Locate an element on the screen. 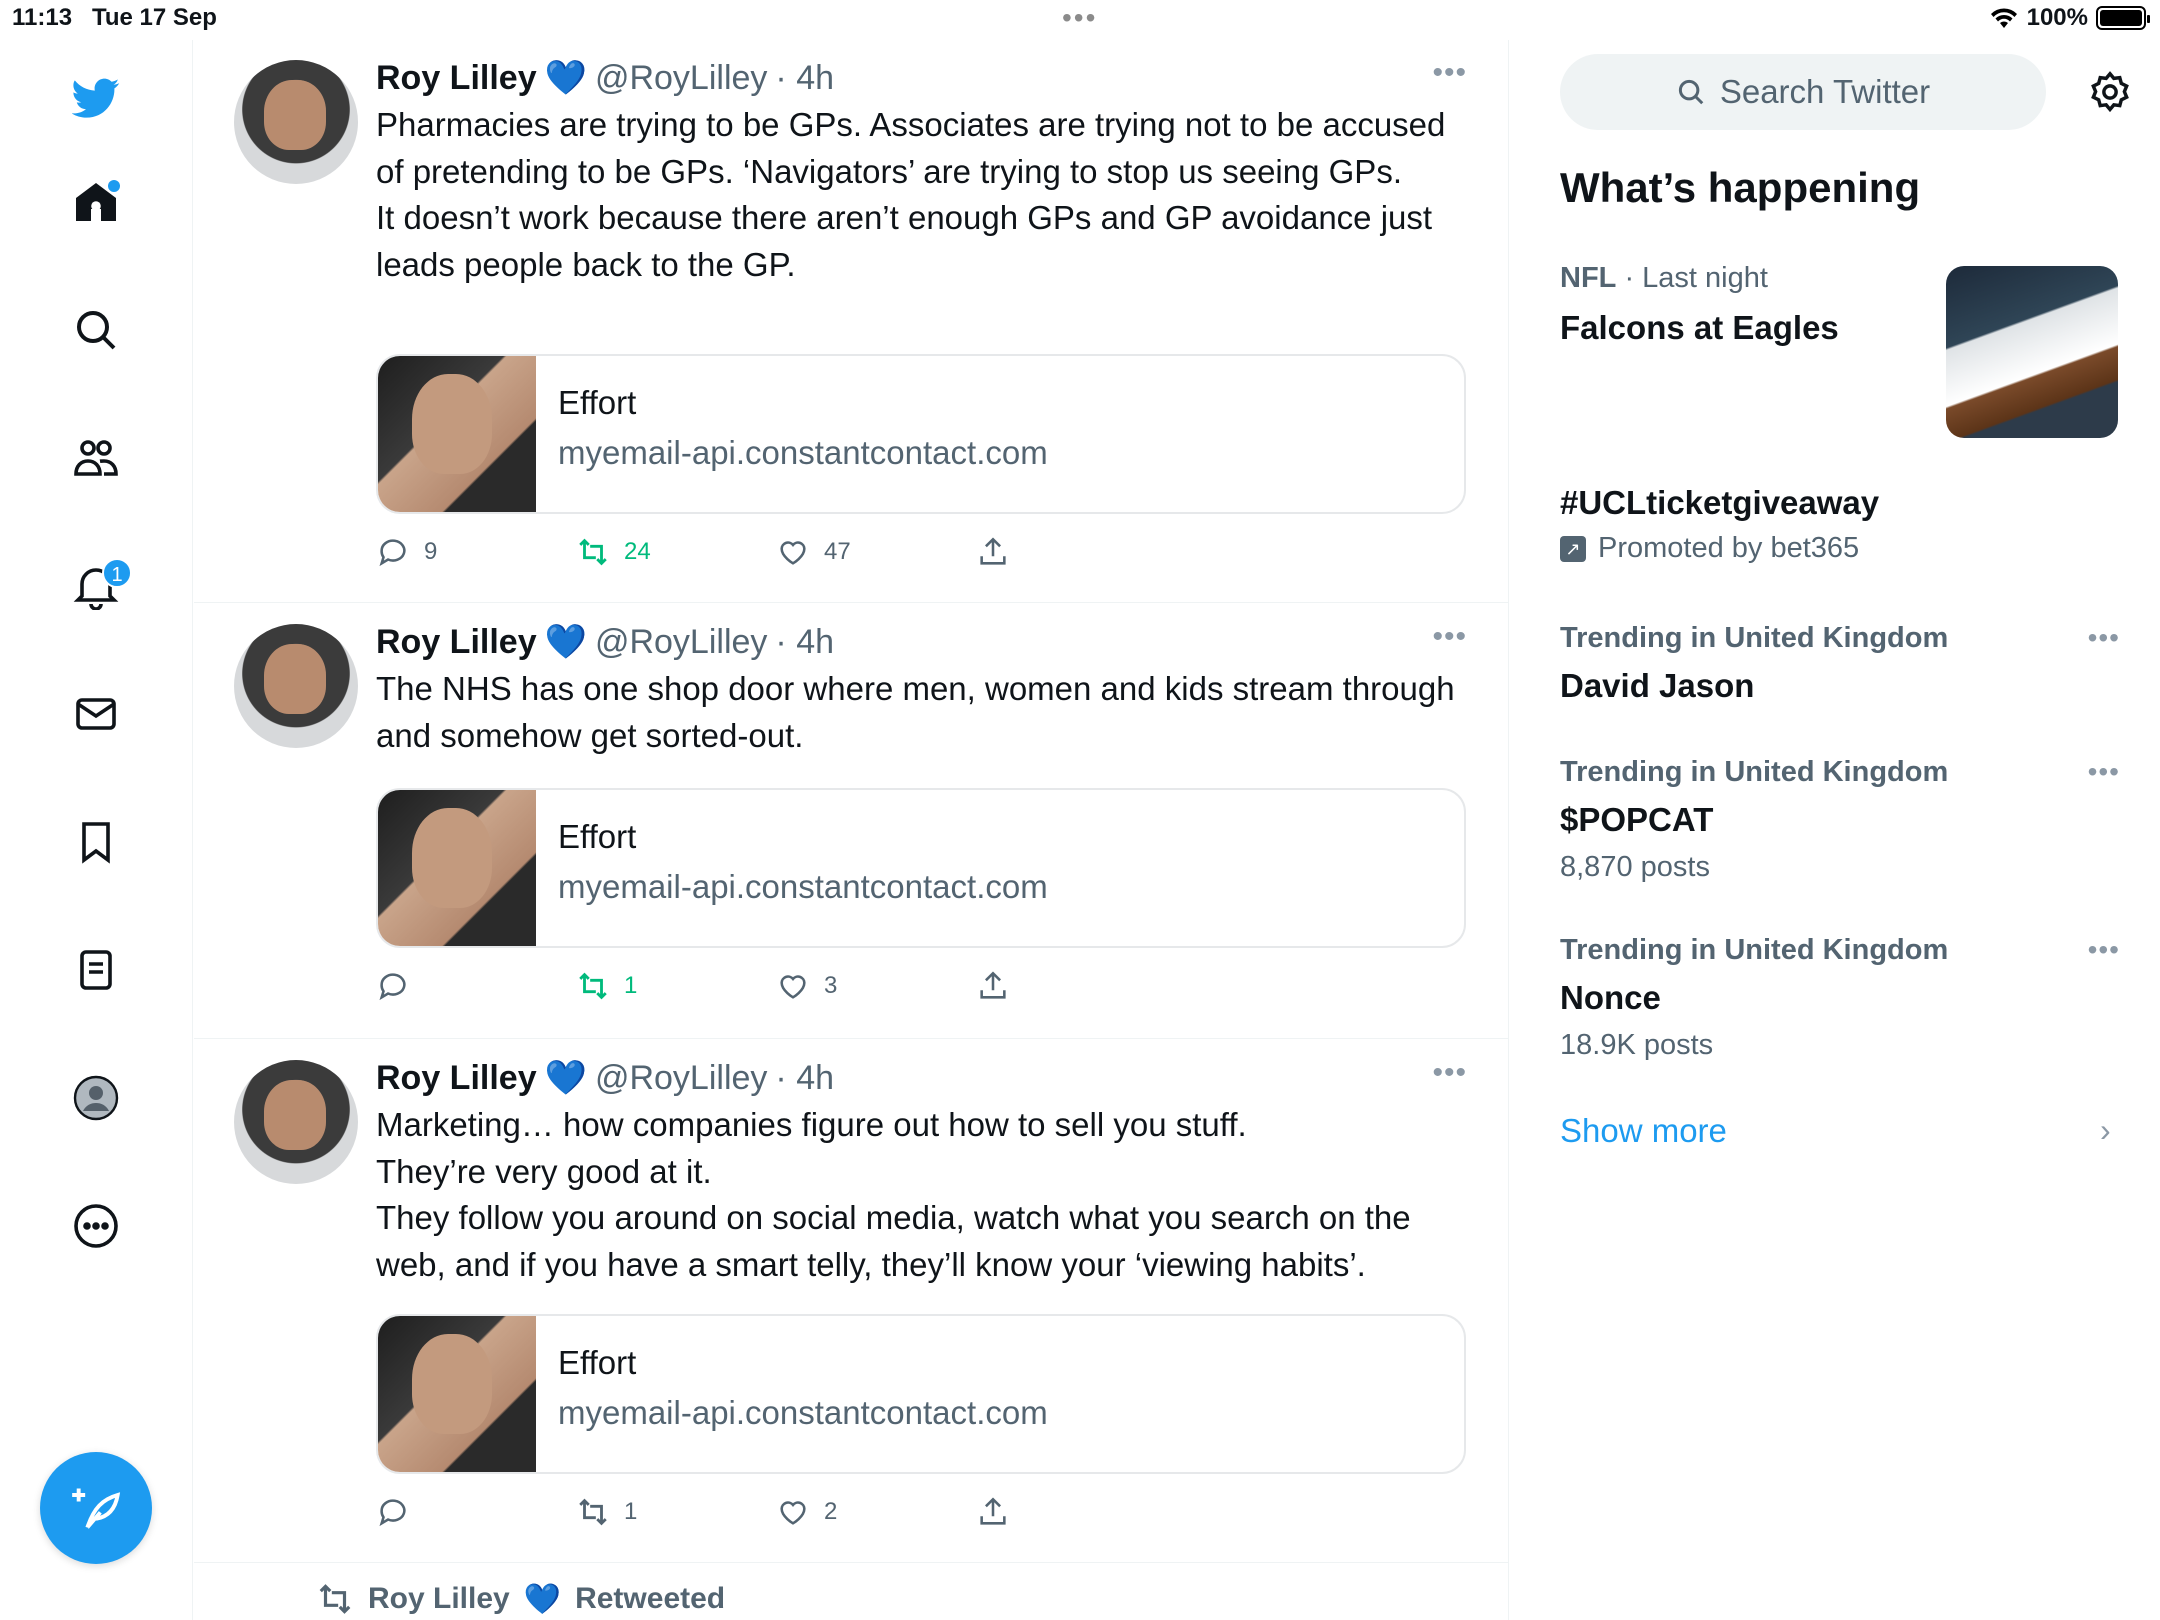 This screenshot has height=1620, width=2160. trend-time: · Last night is located at coordinates (1696, 278).